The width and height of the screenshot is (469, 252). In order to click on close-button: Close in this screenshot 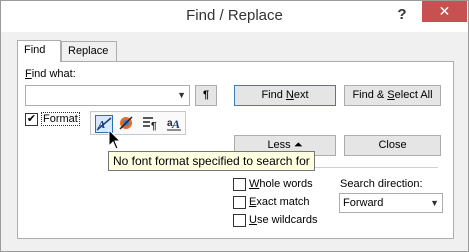, I will do `click(392, 145)`.